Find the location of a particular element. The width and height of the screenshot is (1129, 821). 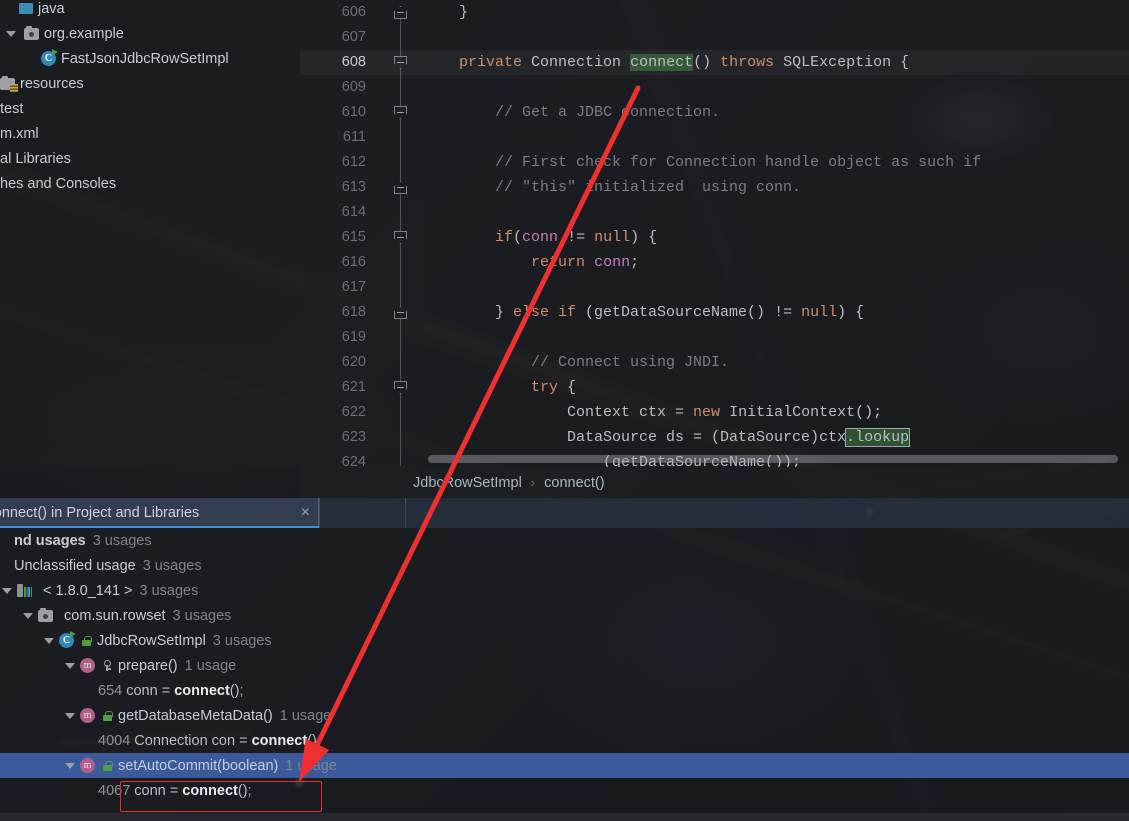

usage-code-text: 4004 Connection con = connect(); is located at coordinates (209, 741).